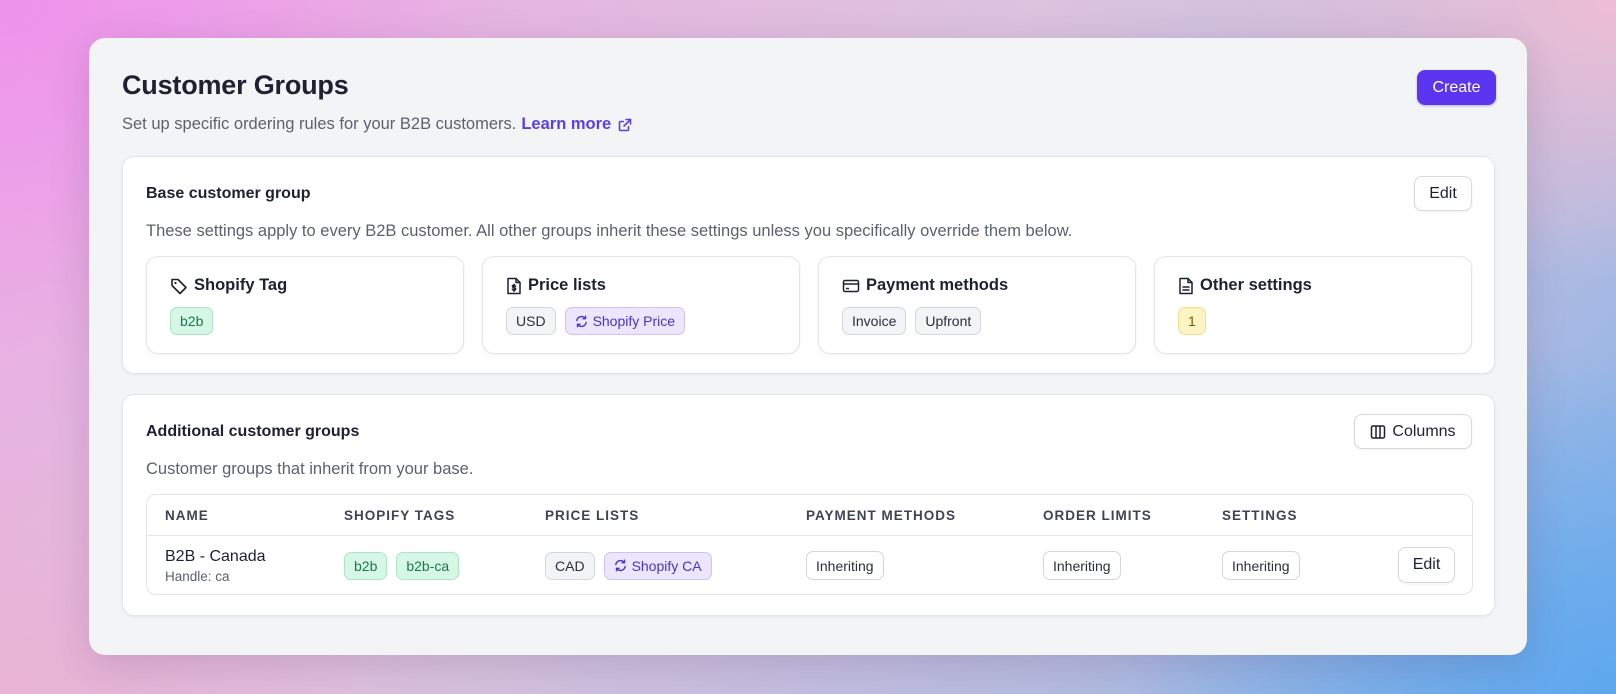 The height and width of the screenshot is (694, 1616). What do you see at coordinates (531, 321) in the screenshot?
I see `price-list-badge-usd: USD` at bounding box center [531, 321].